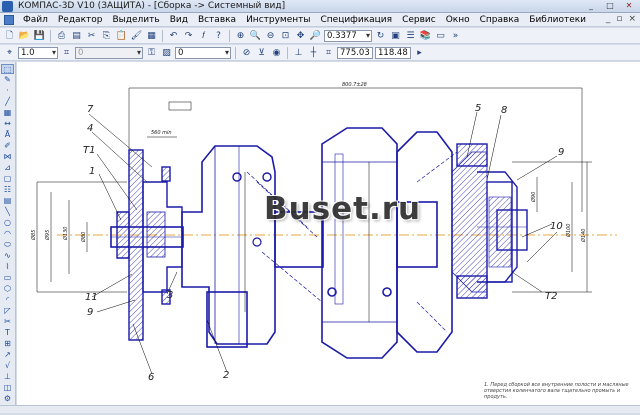 The width and height of the screenshot is (640, 415). I want to click on fillet-tool-icon: ◜, so click(7, 300).